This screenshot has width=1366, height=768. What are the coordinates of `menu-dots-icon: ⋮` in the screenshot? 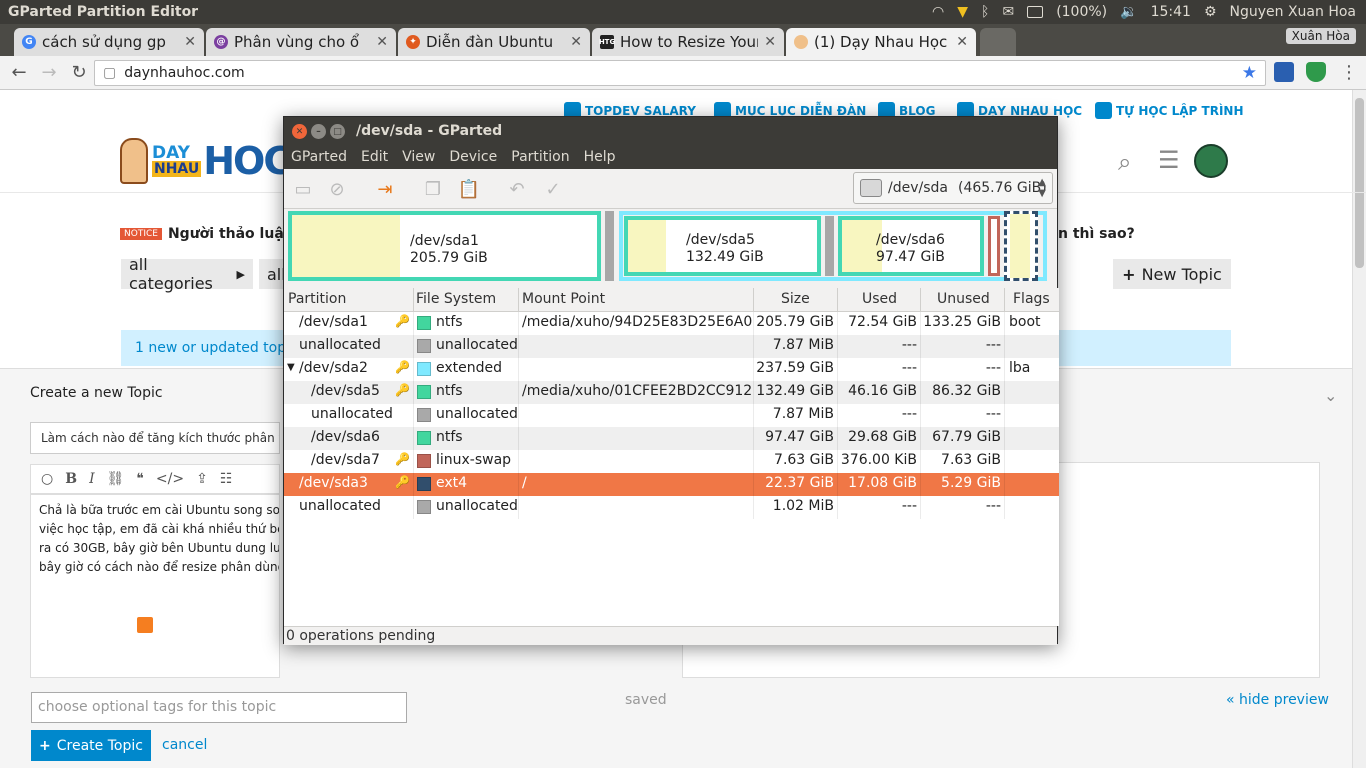 It's located at (1349, 72).